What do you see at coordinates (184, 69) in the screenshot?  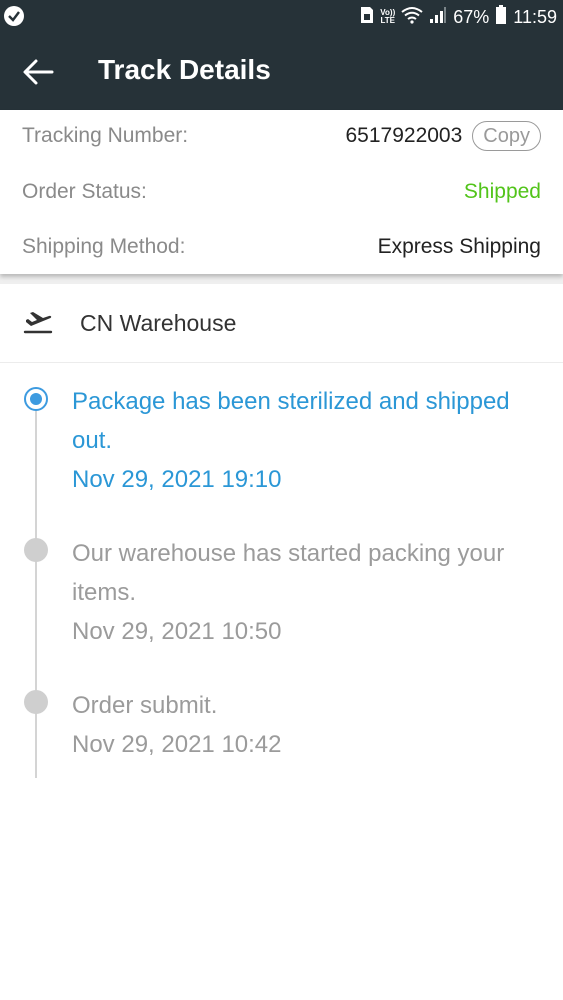 I see `page-title: Track Details` at bounding box center [184, 69].